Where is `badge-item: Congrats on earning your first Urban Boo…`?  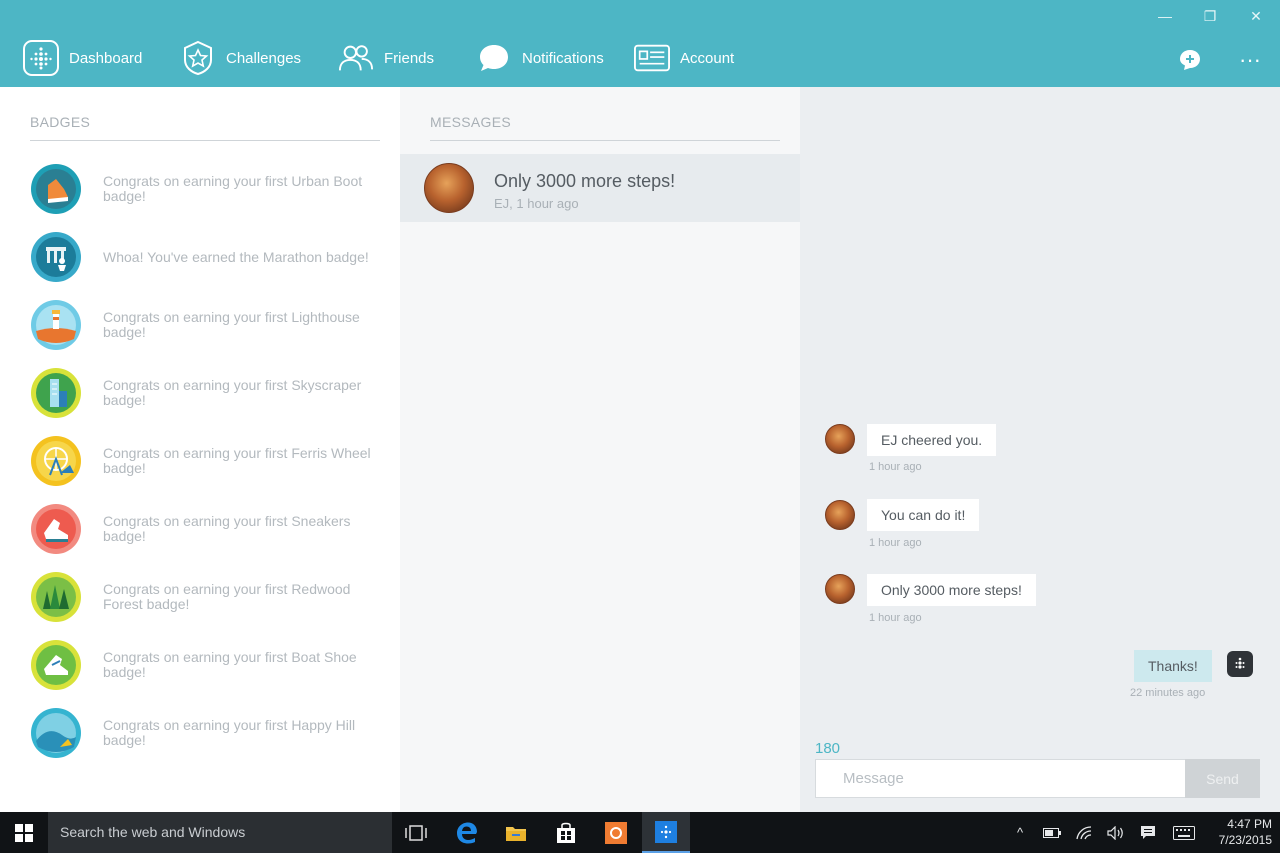 badge-item: Congrats on earning your first Urban Boo… is located at coordinates (210, 189).